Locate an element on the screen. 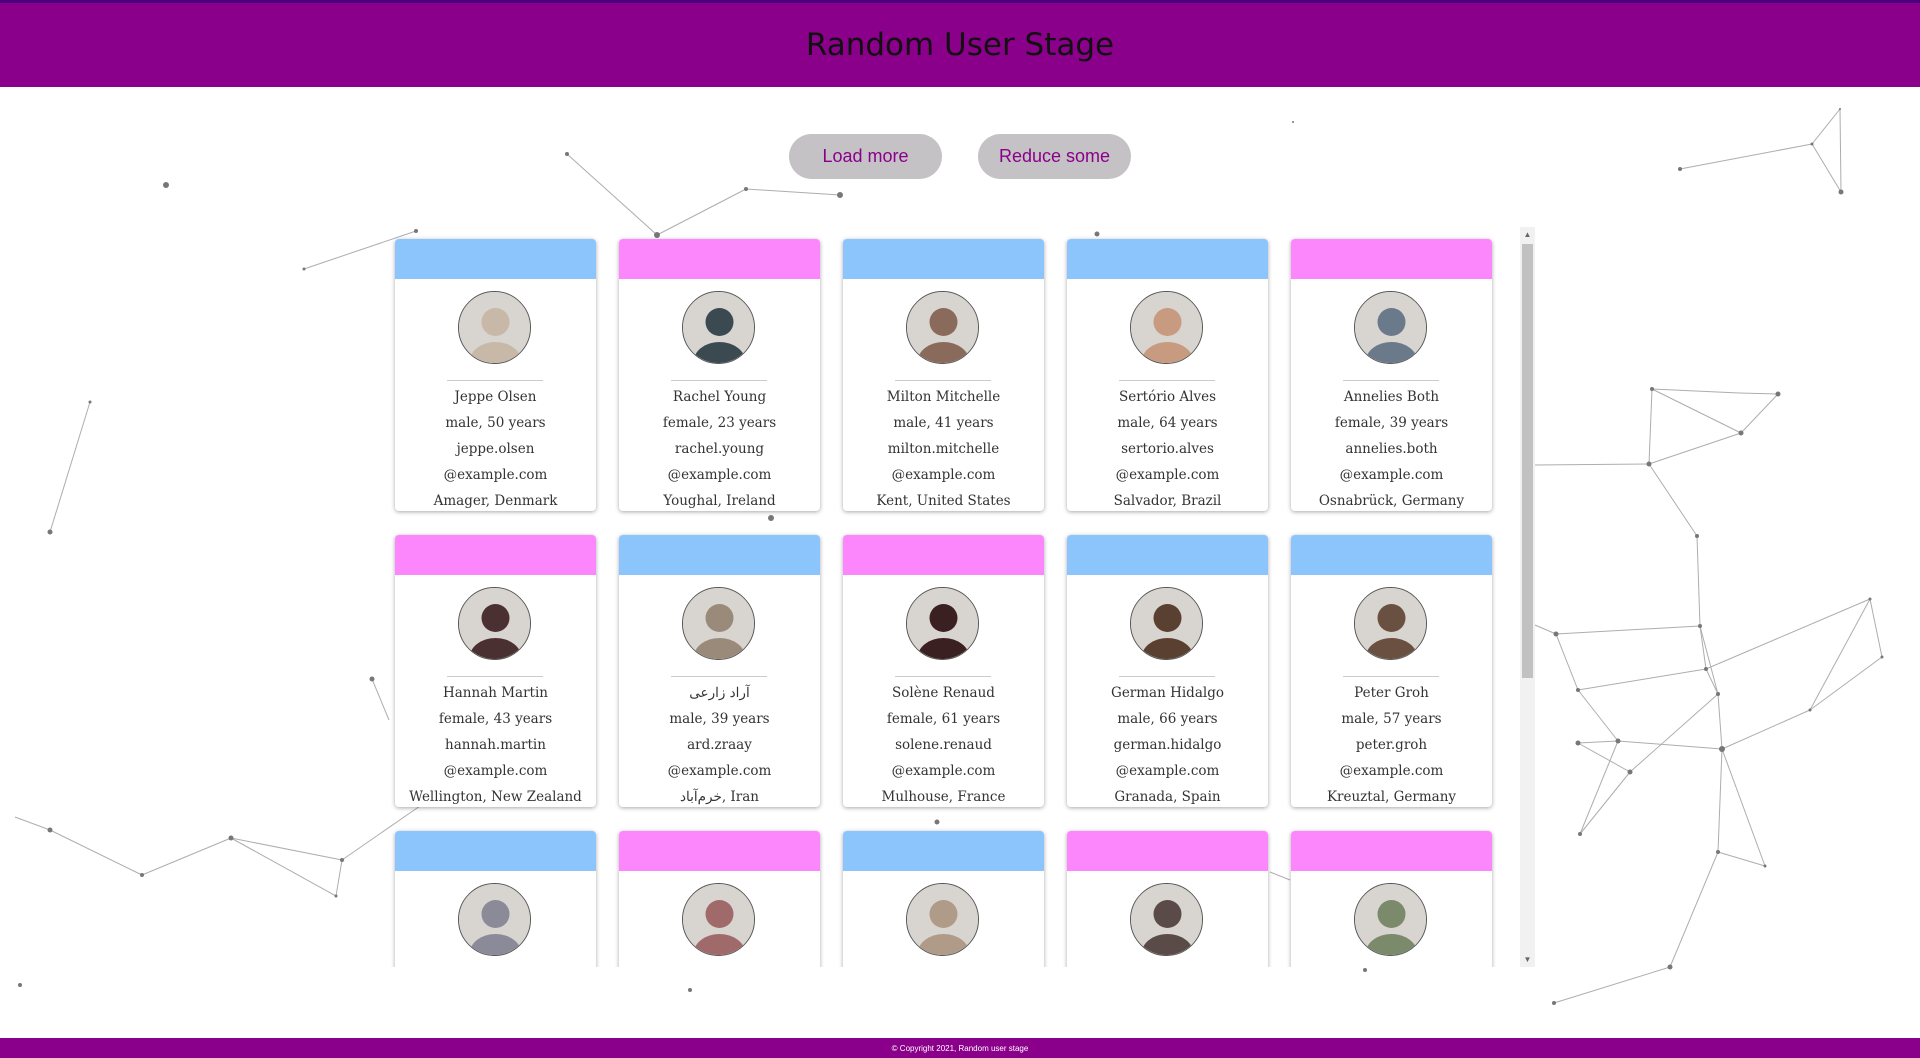 Image resolution: width=1920 pixels, height=1058 pixels. user-email-local: sertorio.alves is located at coordinates (1167, 449).